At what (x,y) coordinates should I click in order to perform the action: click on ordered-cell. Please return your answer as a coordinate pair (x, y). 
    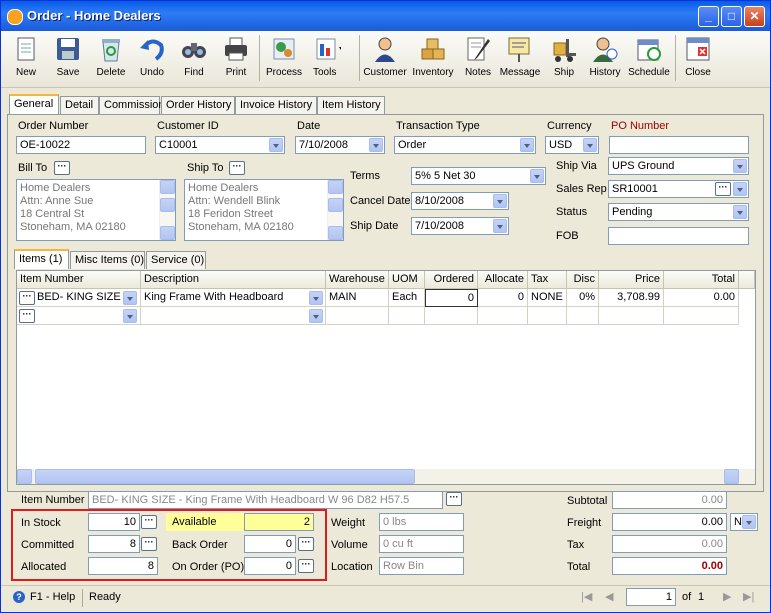
    Looking at the image, I should click on (451, 316).